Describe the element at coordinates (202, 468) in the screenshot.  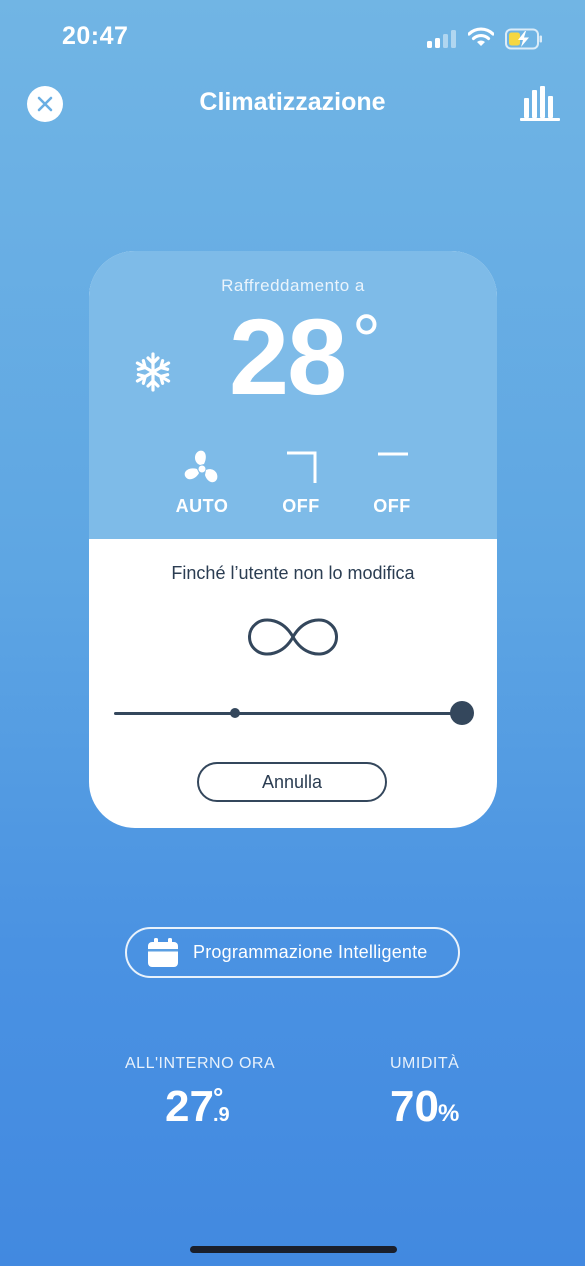
I see `fan-icon` at that location.